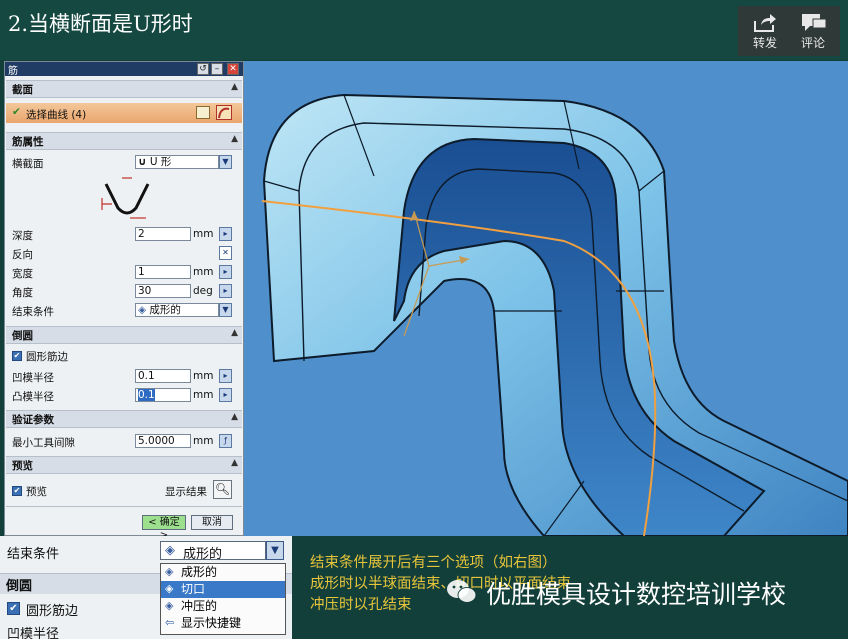 The height and width of the screenshot is (639, 848). What do you see at coordinates (812, 43) in the screenshot?
I see `comment-label: 评论` at bounding box center [812, 43].